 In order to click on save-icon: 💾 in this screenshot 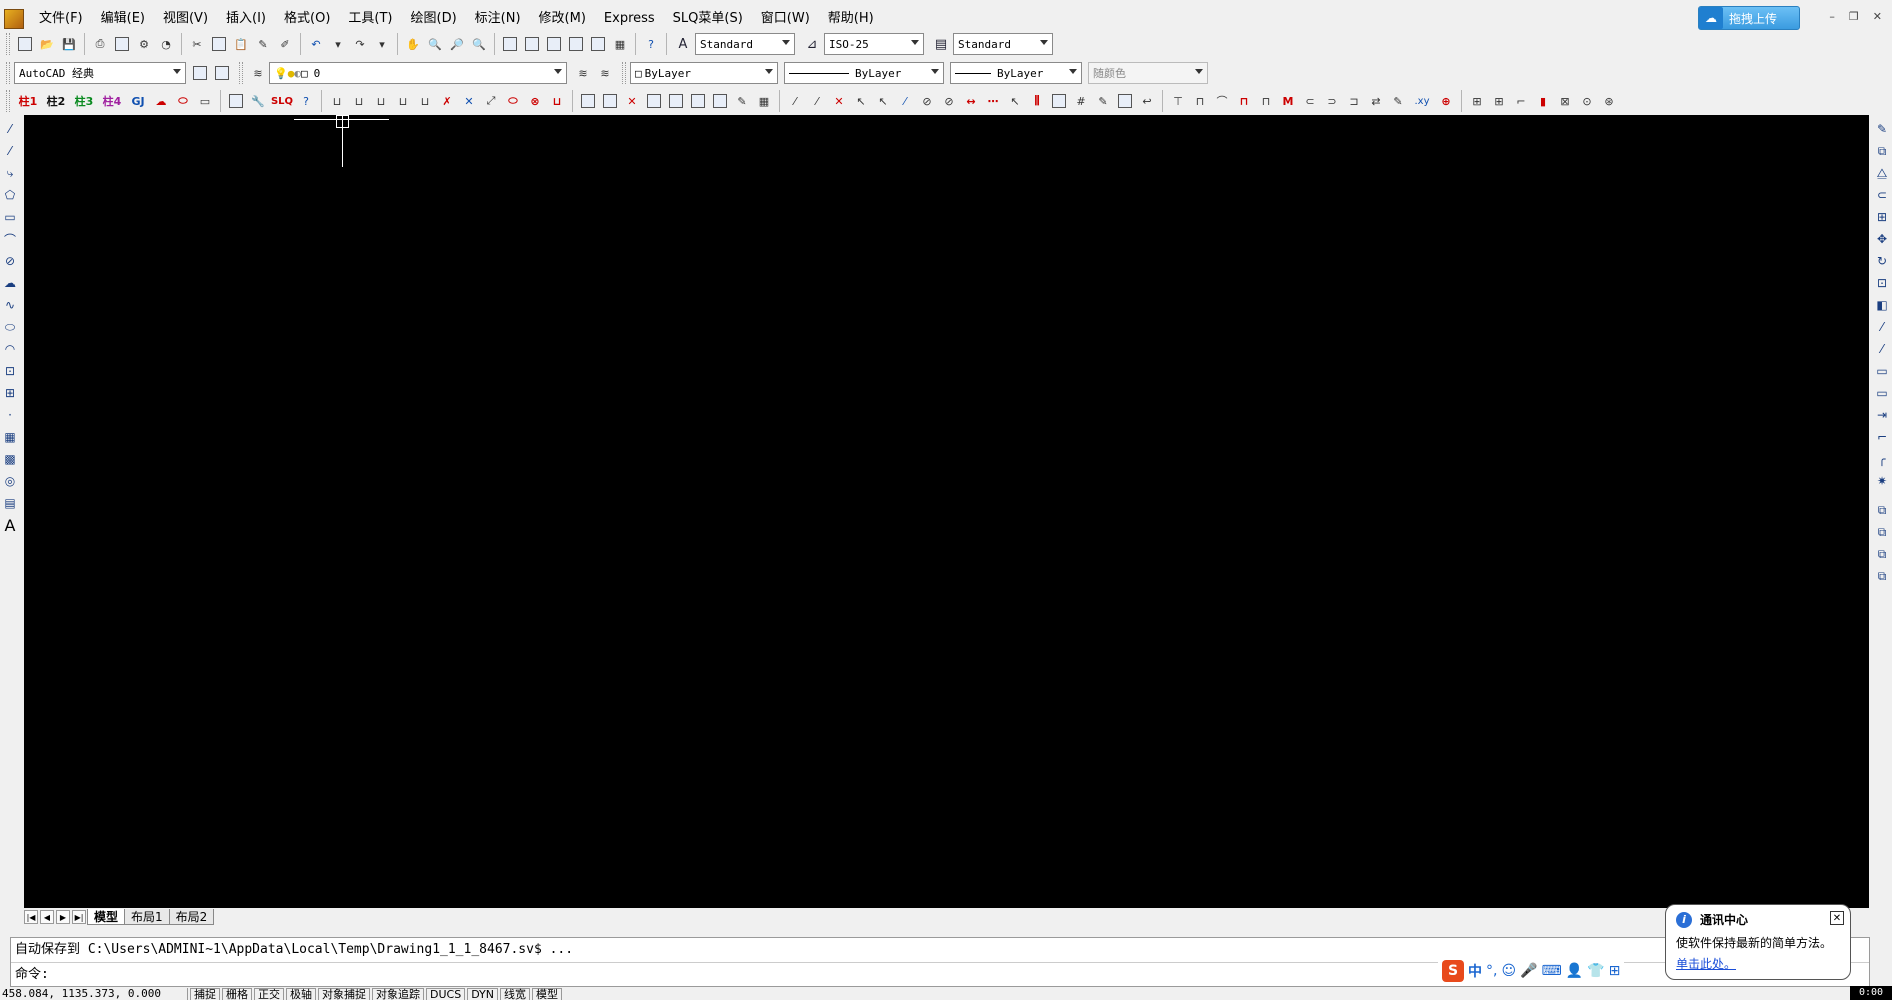, I will do `click(69, 44)`.